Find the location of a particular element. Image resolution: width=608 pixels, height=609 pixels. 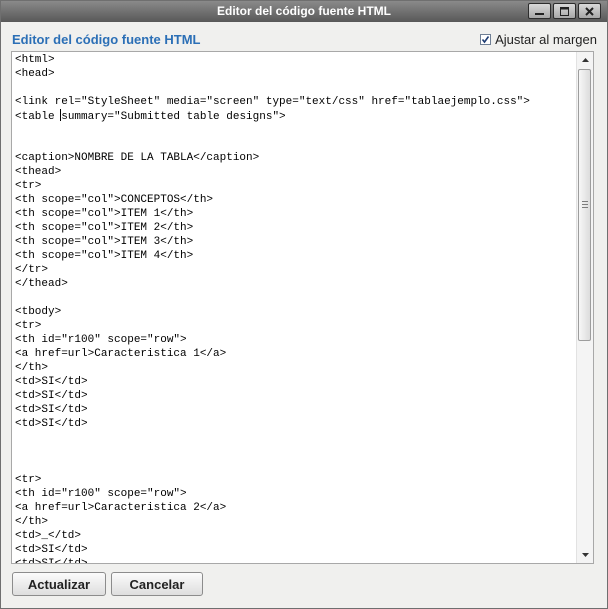

text-caret is located at coordinates (61, 115).